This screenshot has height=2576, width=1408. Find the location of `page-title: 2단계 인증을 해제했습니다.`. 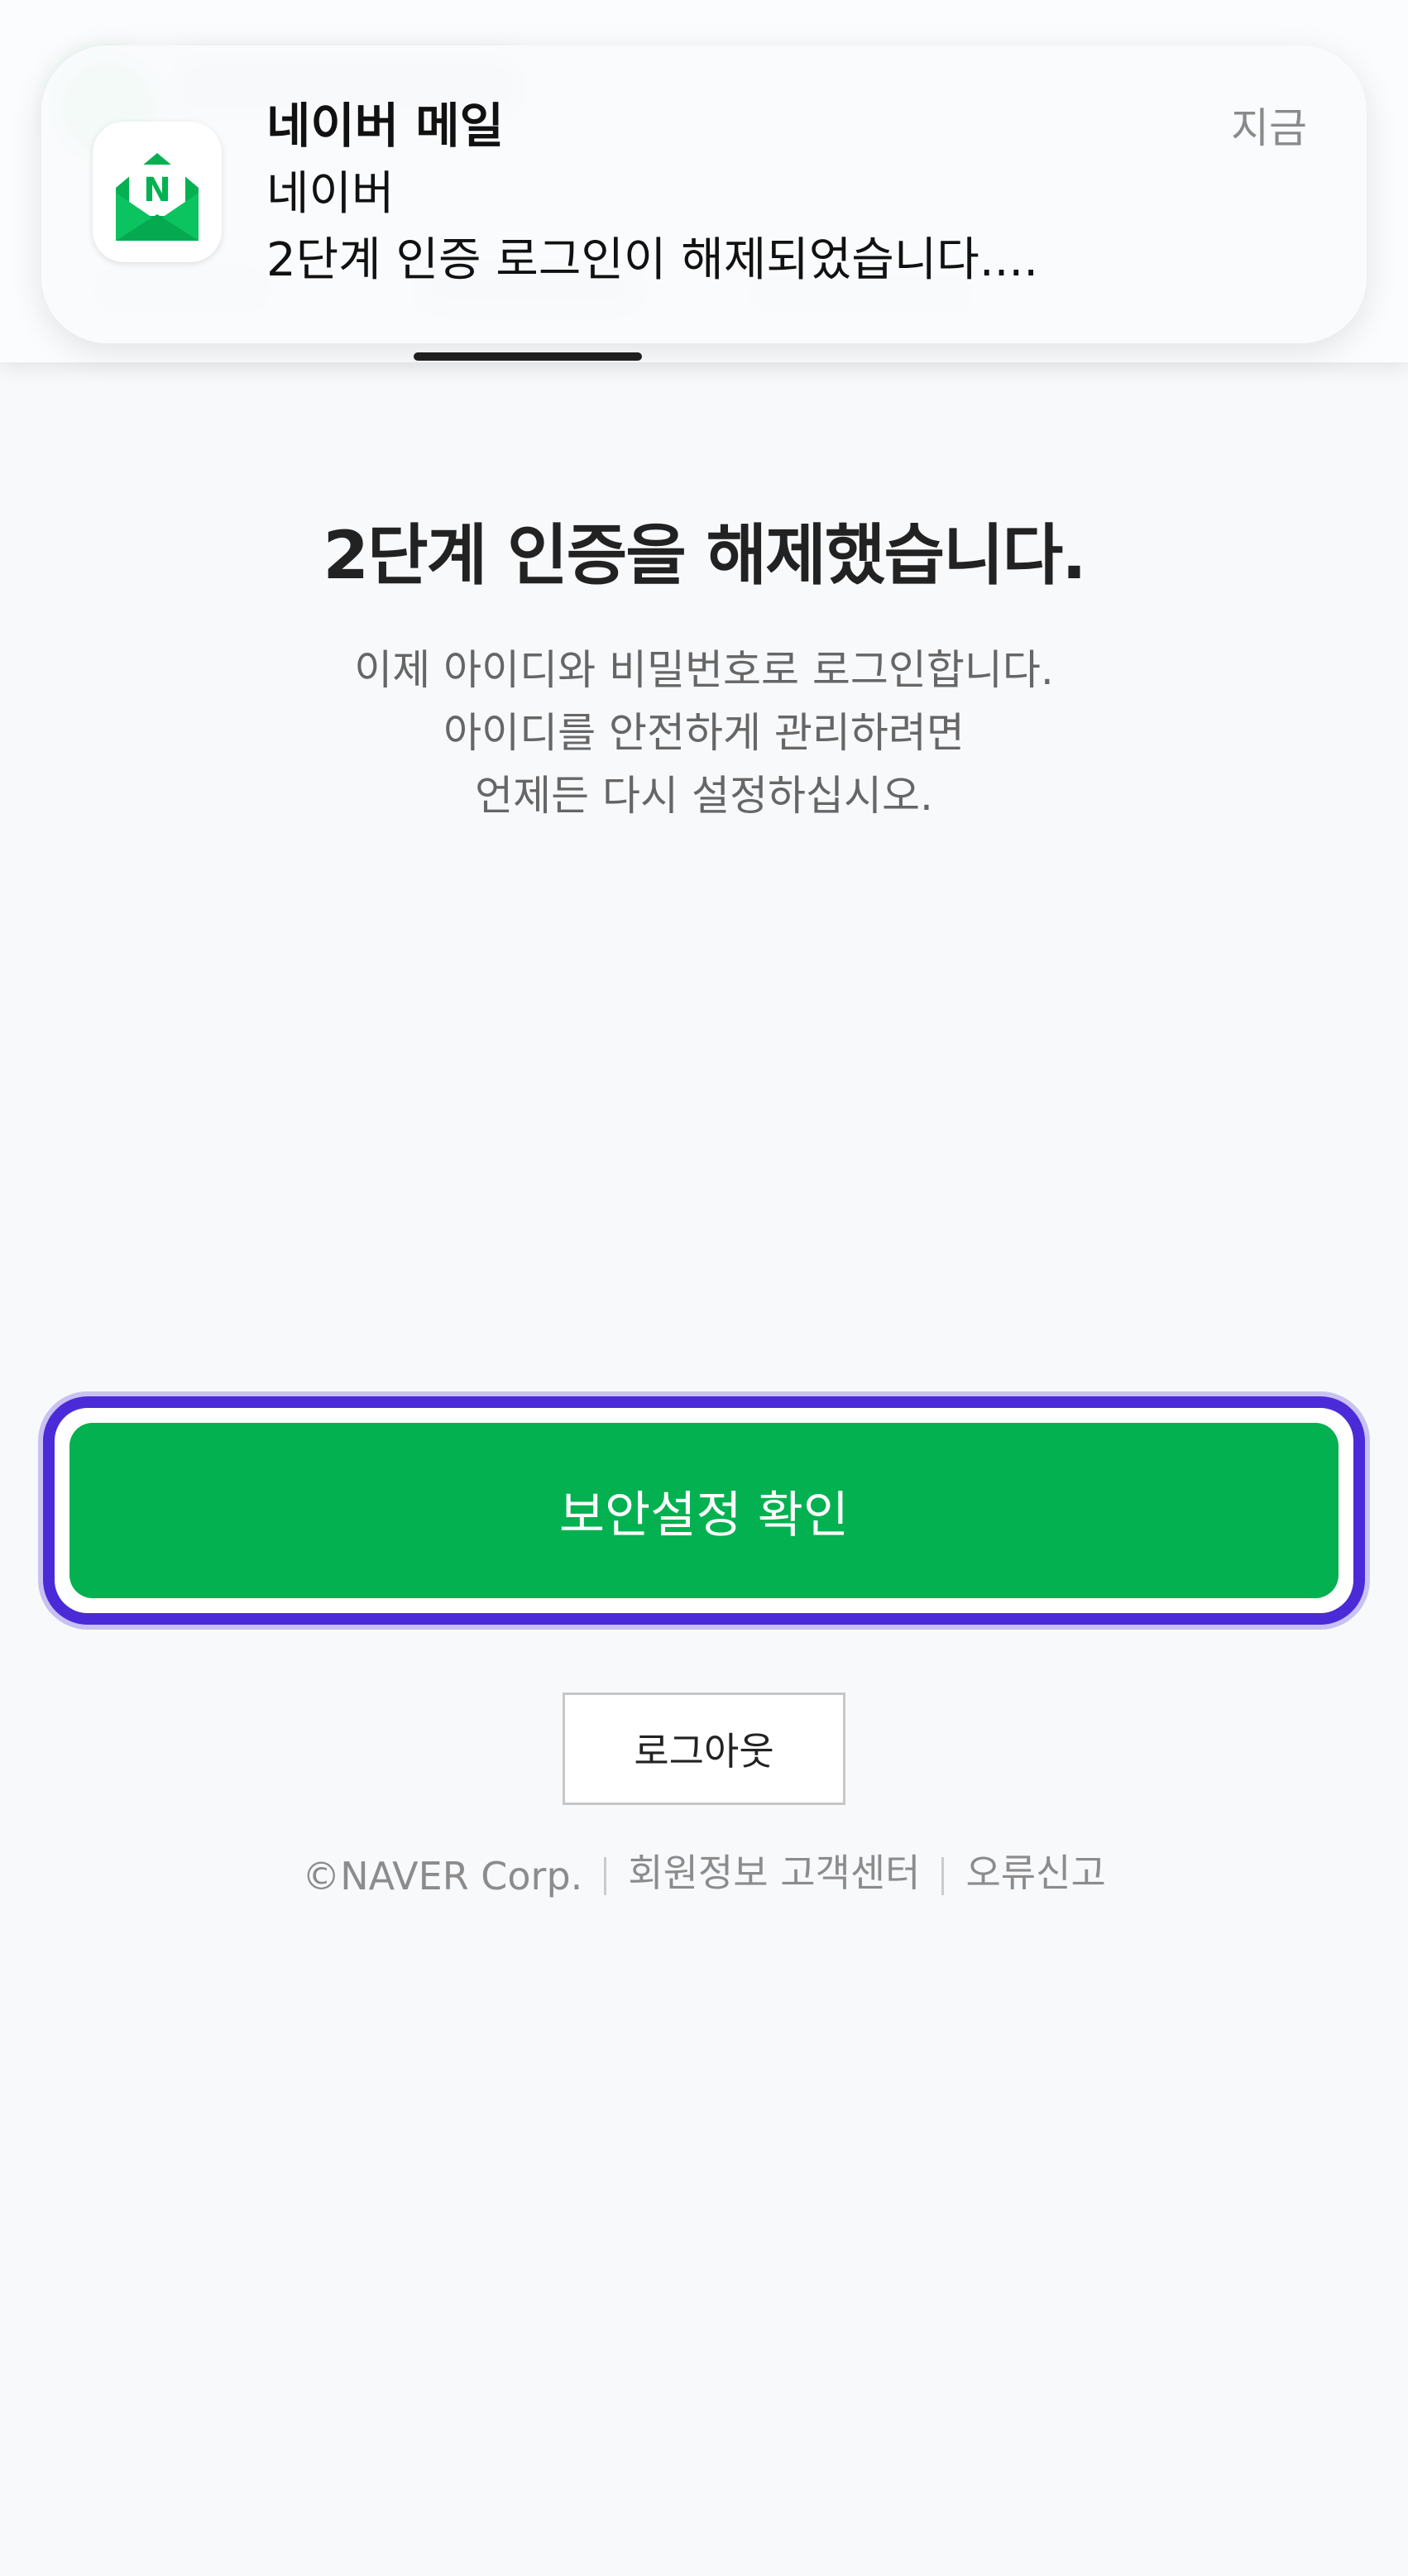

page-title: 2단계 인증을 해제했습니다. is located at coordinates (704, 555).